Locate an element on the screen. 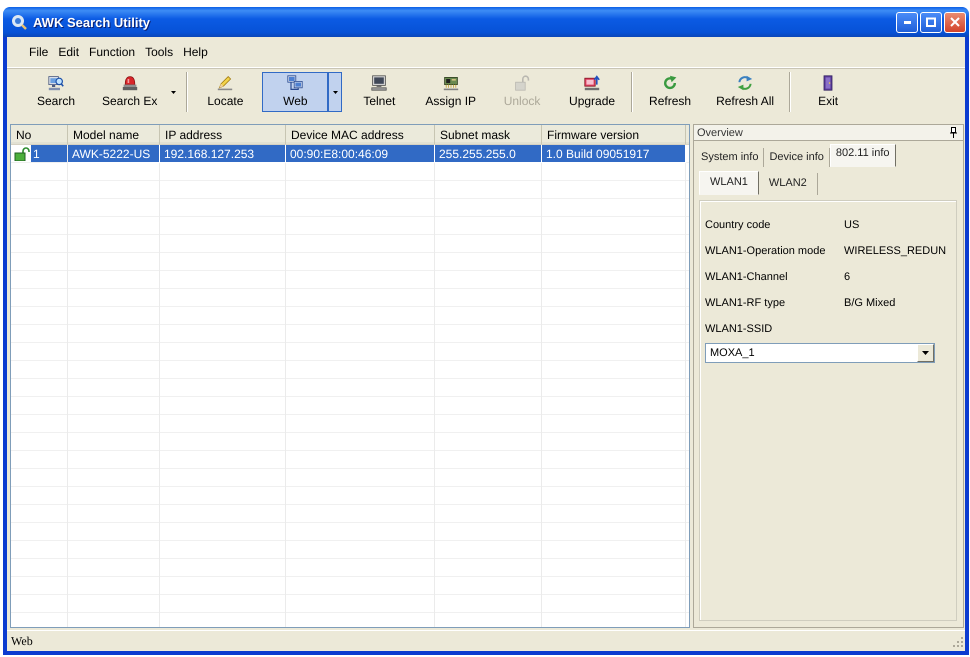 This screenshot has height=657, width=970. pin-icon is located at coordinates (953, 132).